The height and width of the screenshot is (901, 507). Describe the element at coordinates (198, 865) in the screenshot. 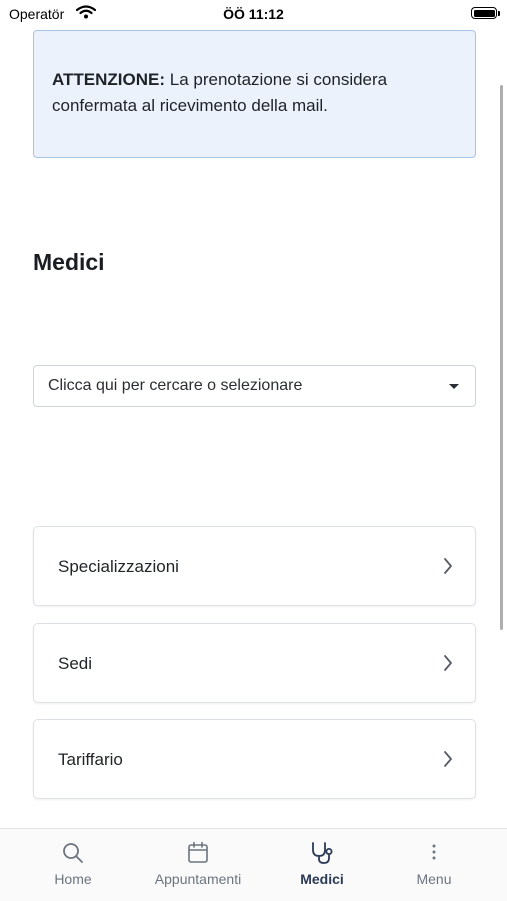

I see `tab-appuntamenti: Appuntamenti` at that location.